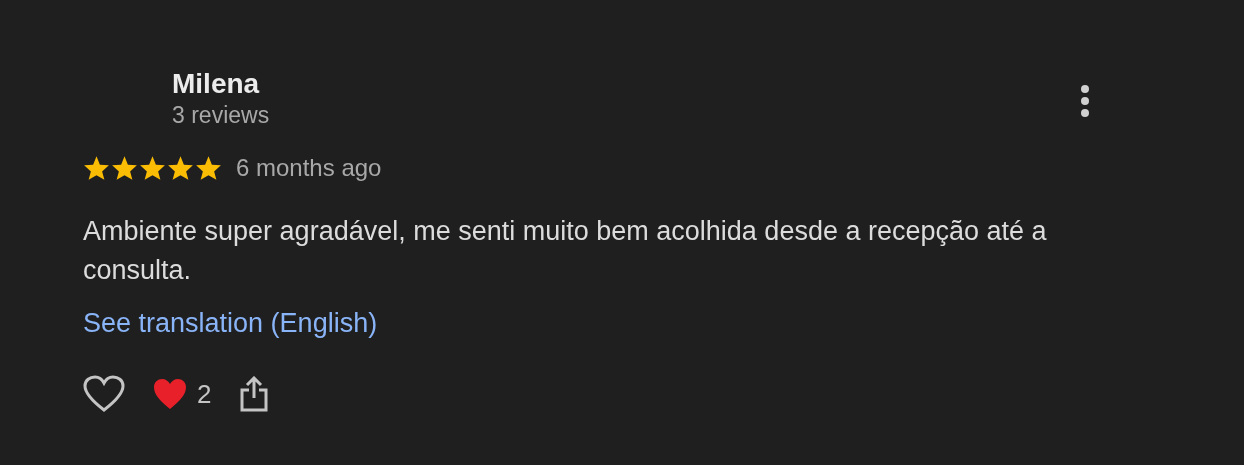 This screenshot has width=1244, height=465. I want to click on review-time: 6 months ago, so click(309, 168).